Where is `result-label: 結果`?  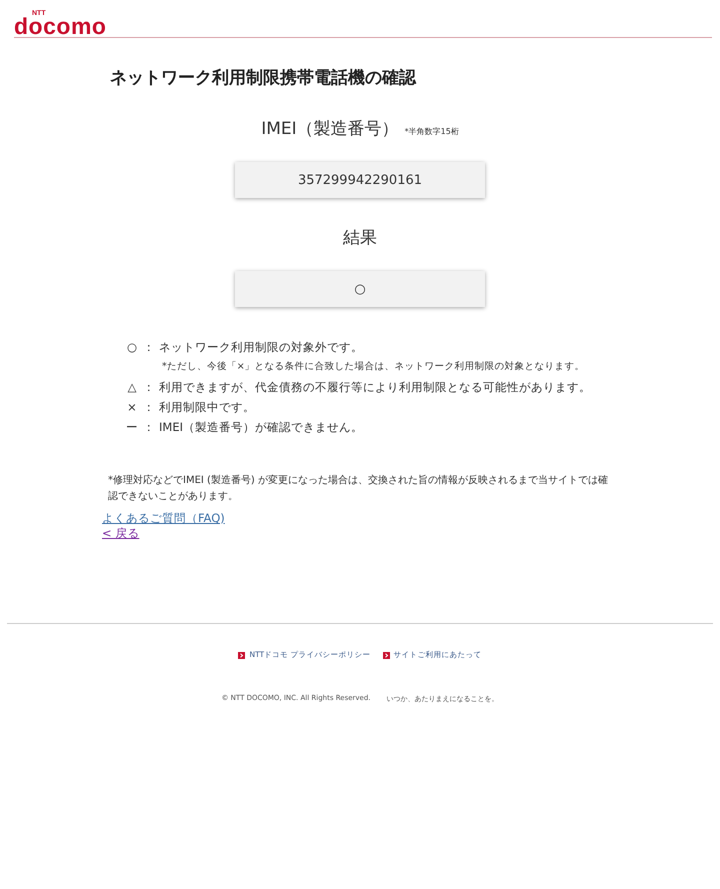 result-label: 結果 is located at coordinates (360, 238).